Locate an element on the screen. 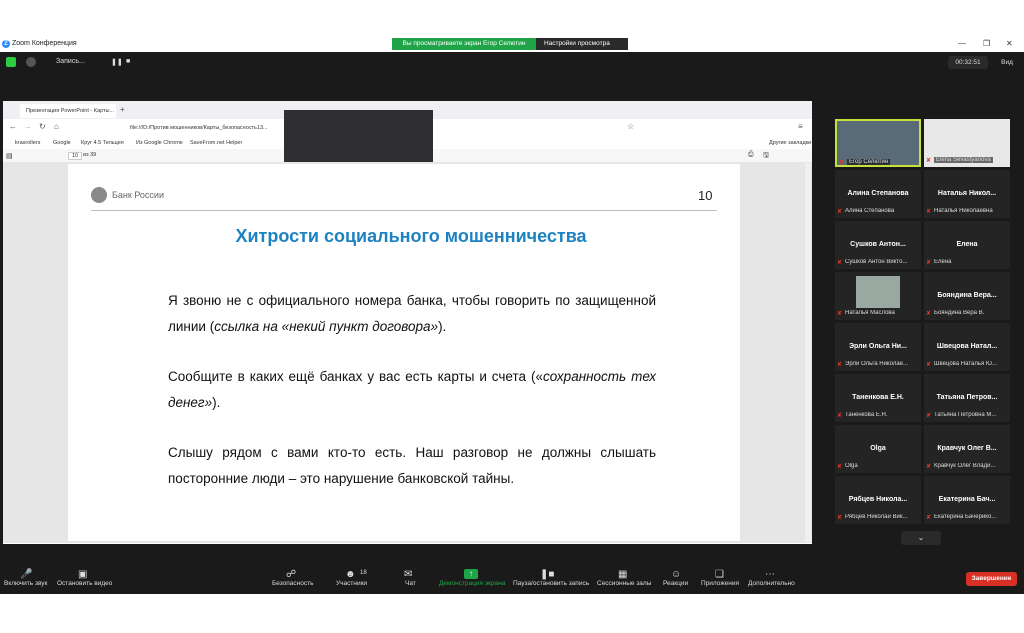  stop-recording-icon: ■ is located at coordinates (128, 61).